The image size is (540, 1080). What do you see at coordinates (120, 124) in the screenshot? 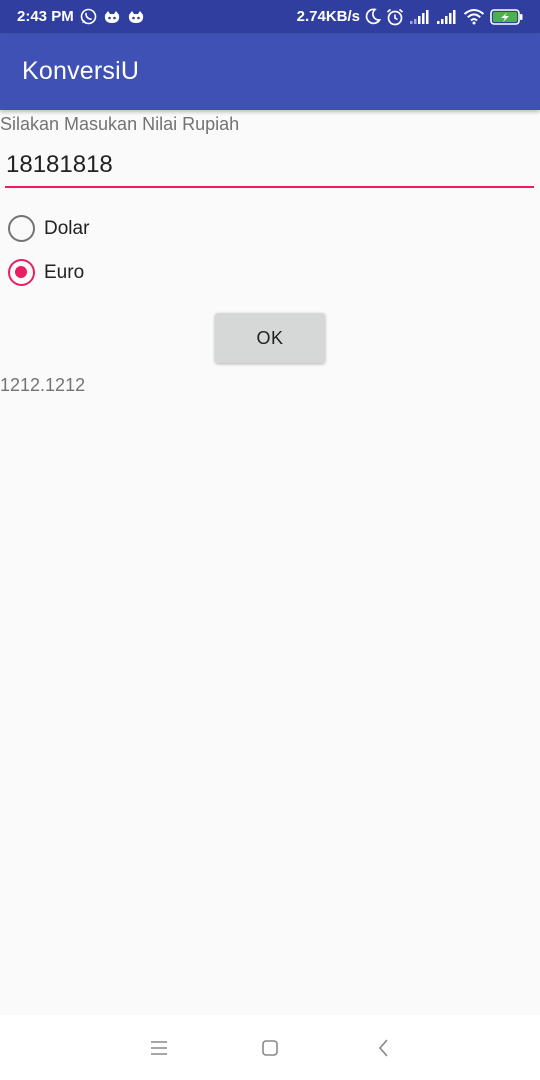
I see `prompt-label: Silakan Masukan Nilai Rupiah` at bounding box center [120, 124].